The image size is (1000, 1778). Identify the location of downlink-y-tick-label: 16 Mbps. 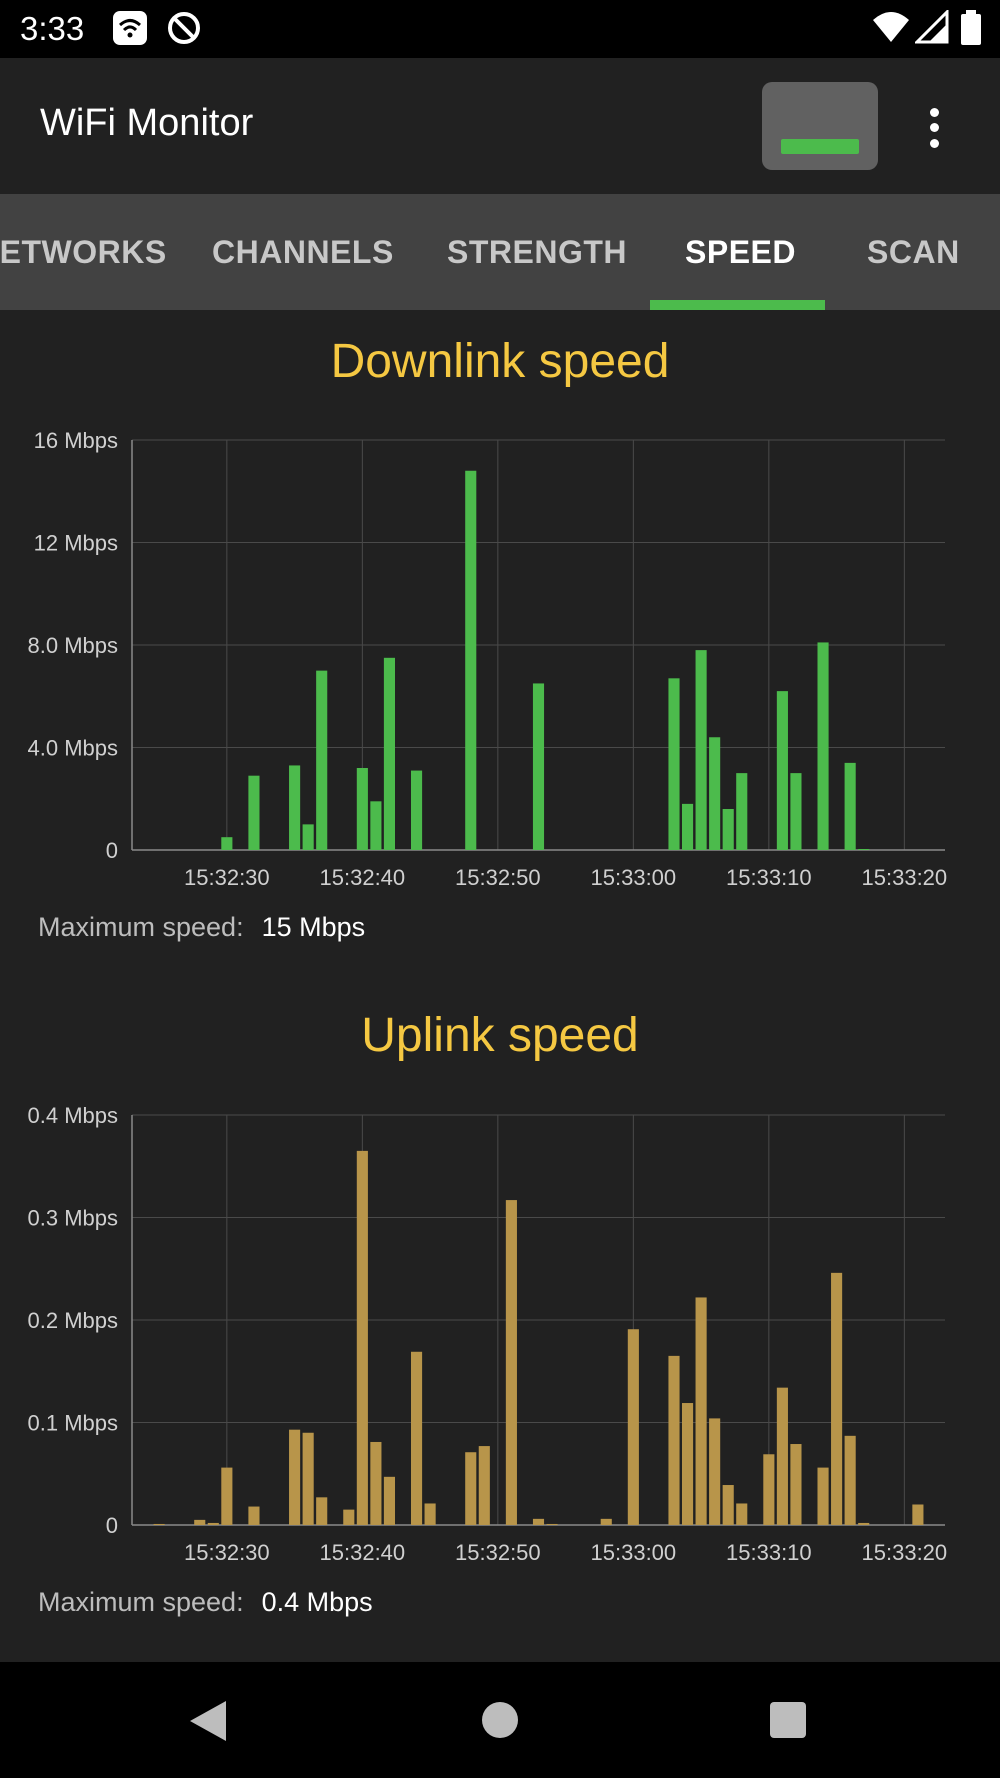
(76, 440).